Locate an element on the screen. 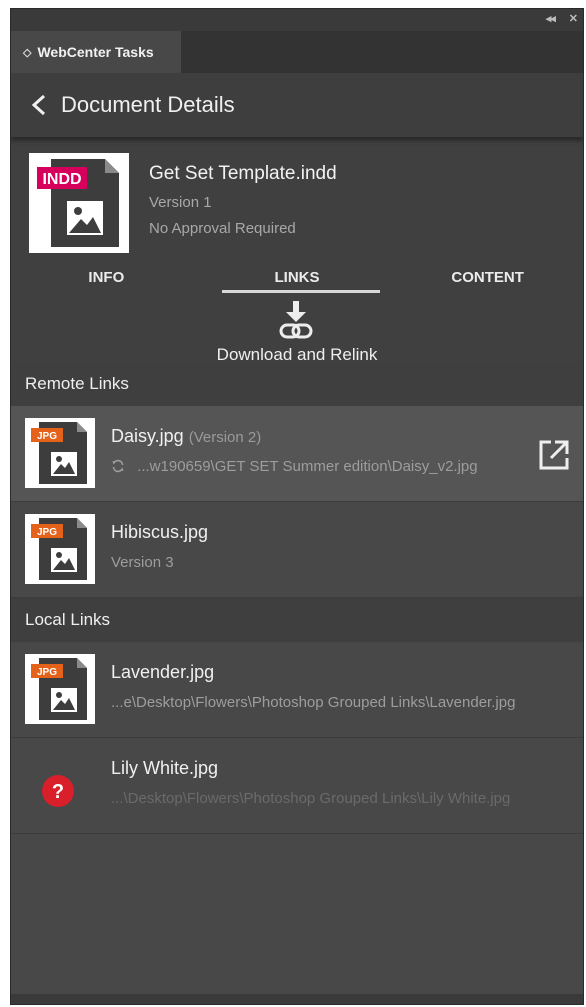 This screenshot has width=586, height=1007. document-details-header: Document Details is located at coordinates (297, 105).